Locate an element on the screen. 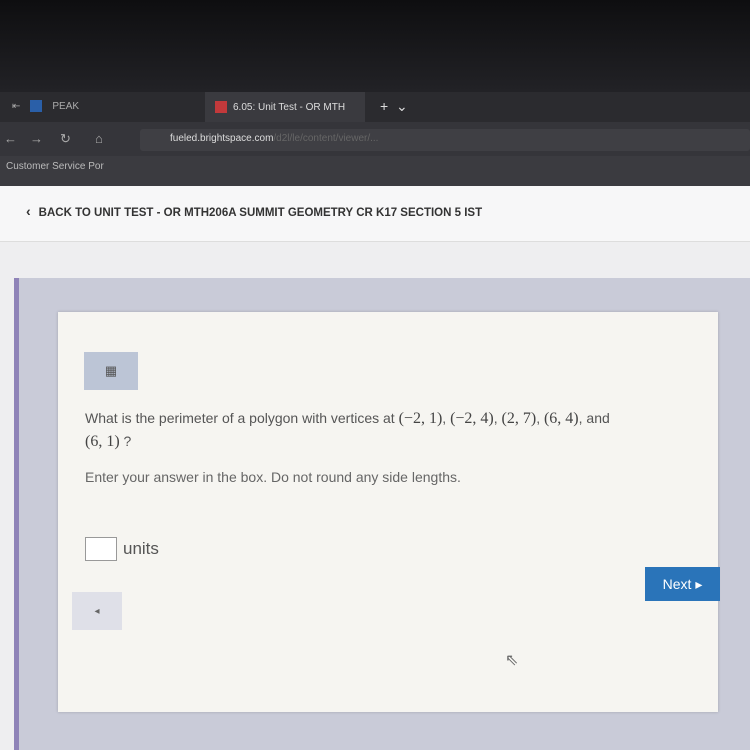 Image resolution: width=750 pixels, height=750 pixels. back-arrow-icon: ← is located at coordinates (10, 138).